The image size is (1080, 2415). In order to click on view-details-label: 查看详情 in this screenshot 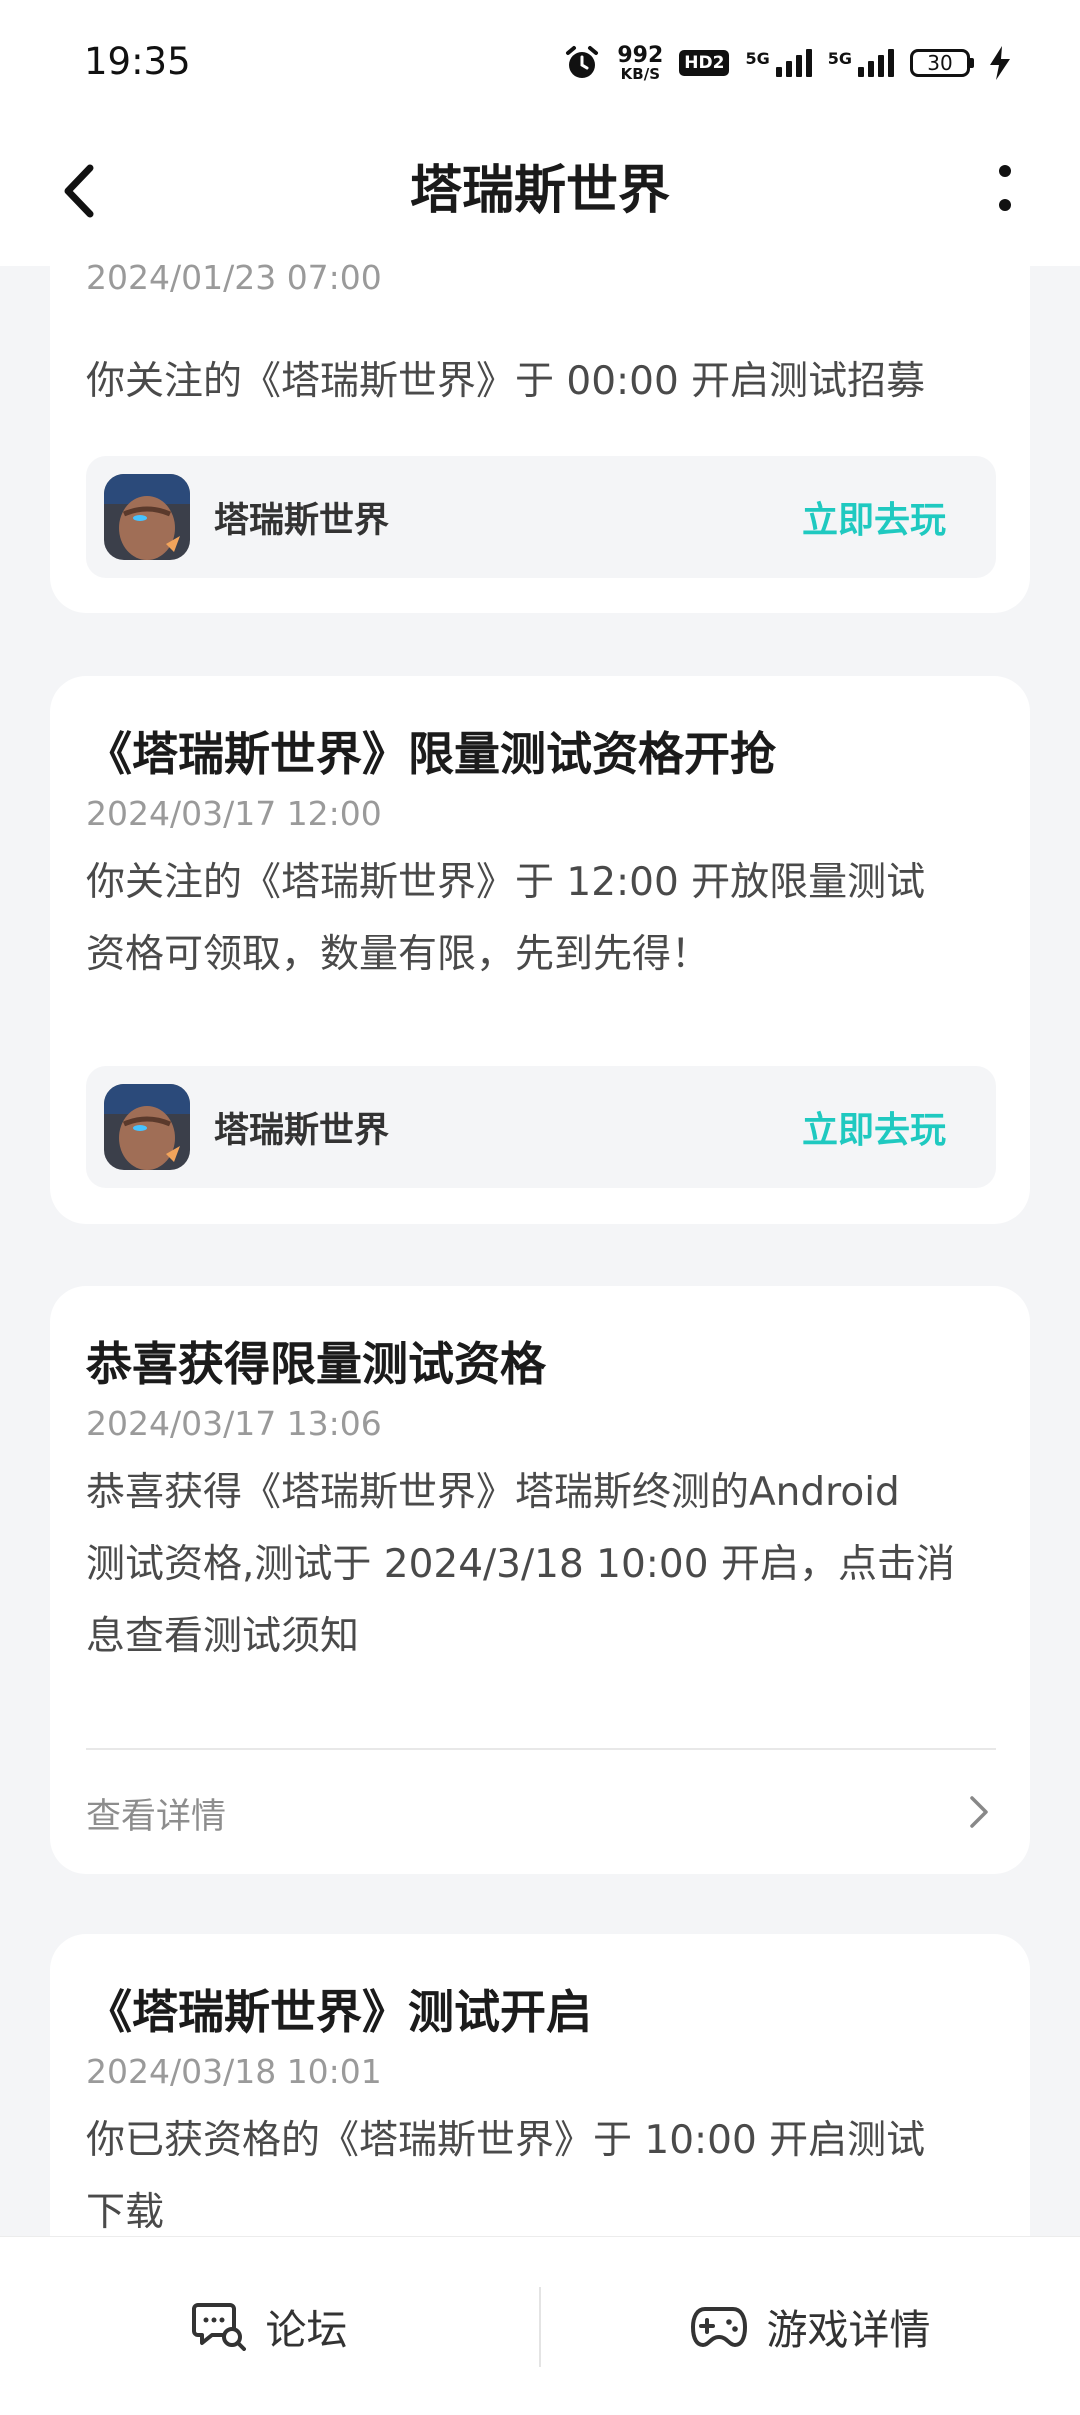, I will do `click(156, 1817)`.